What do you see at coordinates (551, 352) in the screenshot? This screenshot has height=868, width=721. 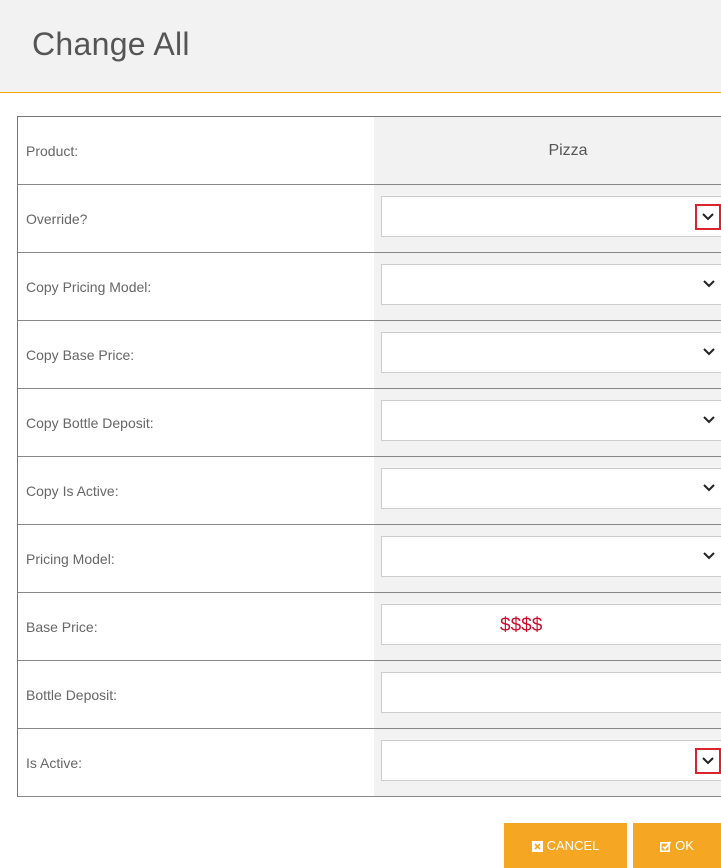 I see `copy-base-price-select` at bounding box center [551, 352].